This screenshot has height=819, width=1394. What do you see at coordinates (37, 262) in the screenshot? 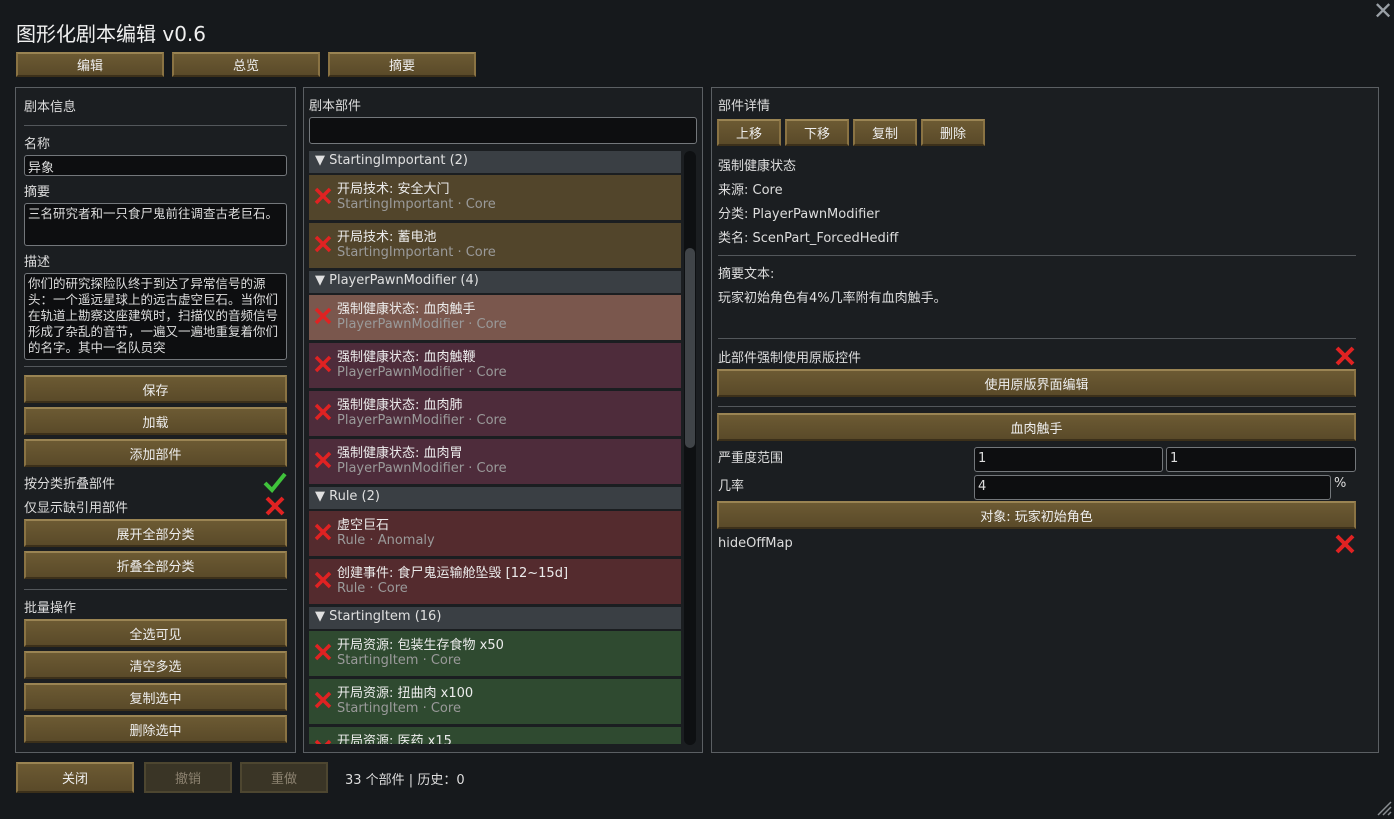
I see `description-label: 描述` at bounding box center [37, 262].